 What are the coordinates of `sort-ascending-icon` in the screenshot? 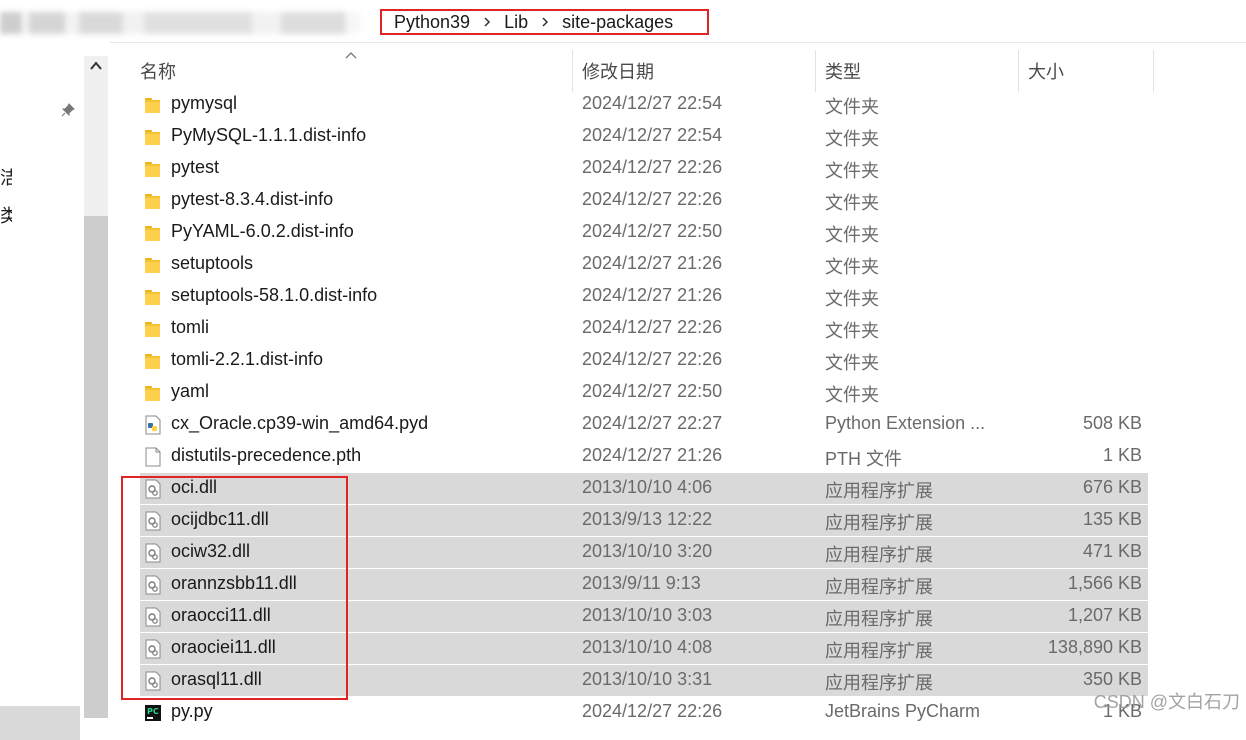 It's located at (351, 56).